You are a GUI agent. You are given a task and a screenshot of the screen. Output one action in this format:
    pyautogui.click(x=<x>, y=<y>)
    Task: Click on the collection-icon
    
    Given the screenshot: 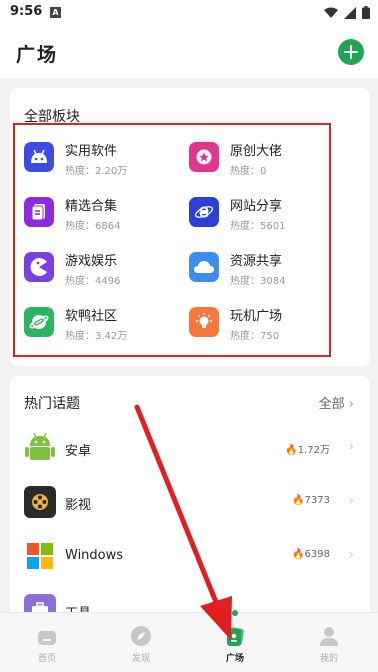 What is the action you would take?
    pyautogui.click(x=39, y=212)
    